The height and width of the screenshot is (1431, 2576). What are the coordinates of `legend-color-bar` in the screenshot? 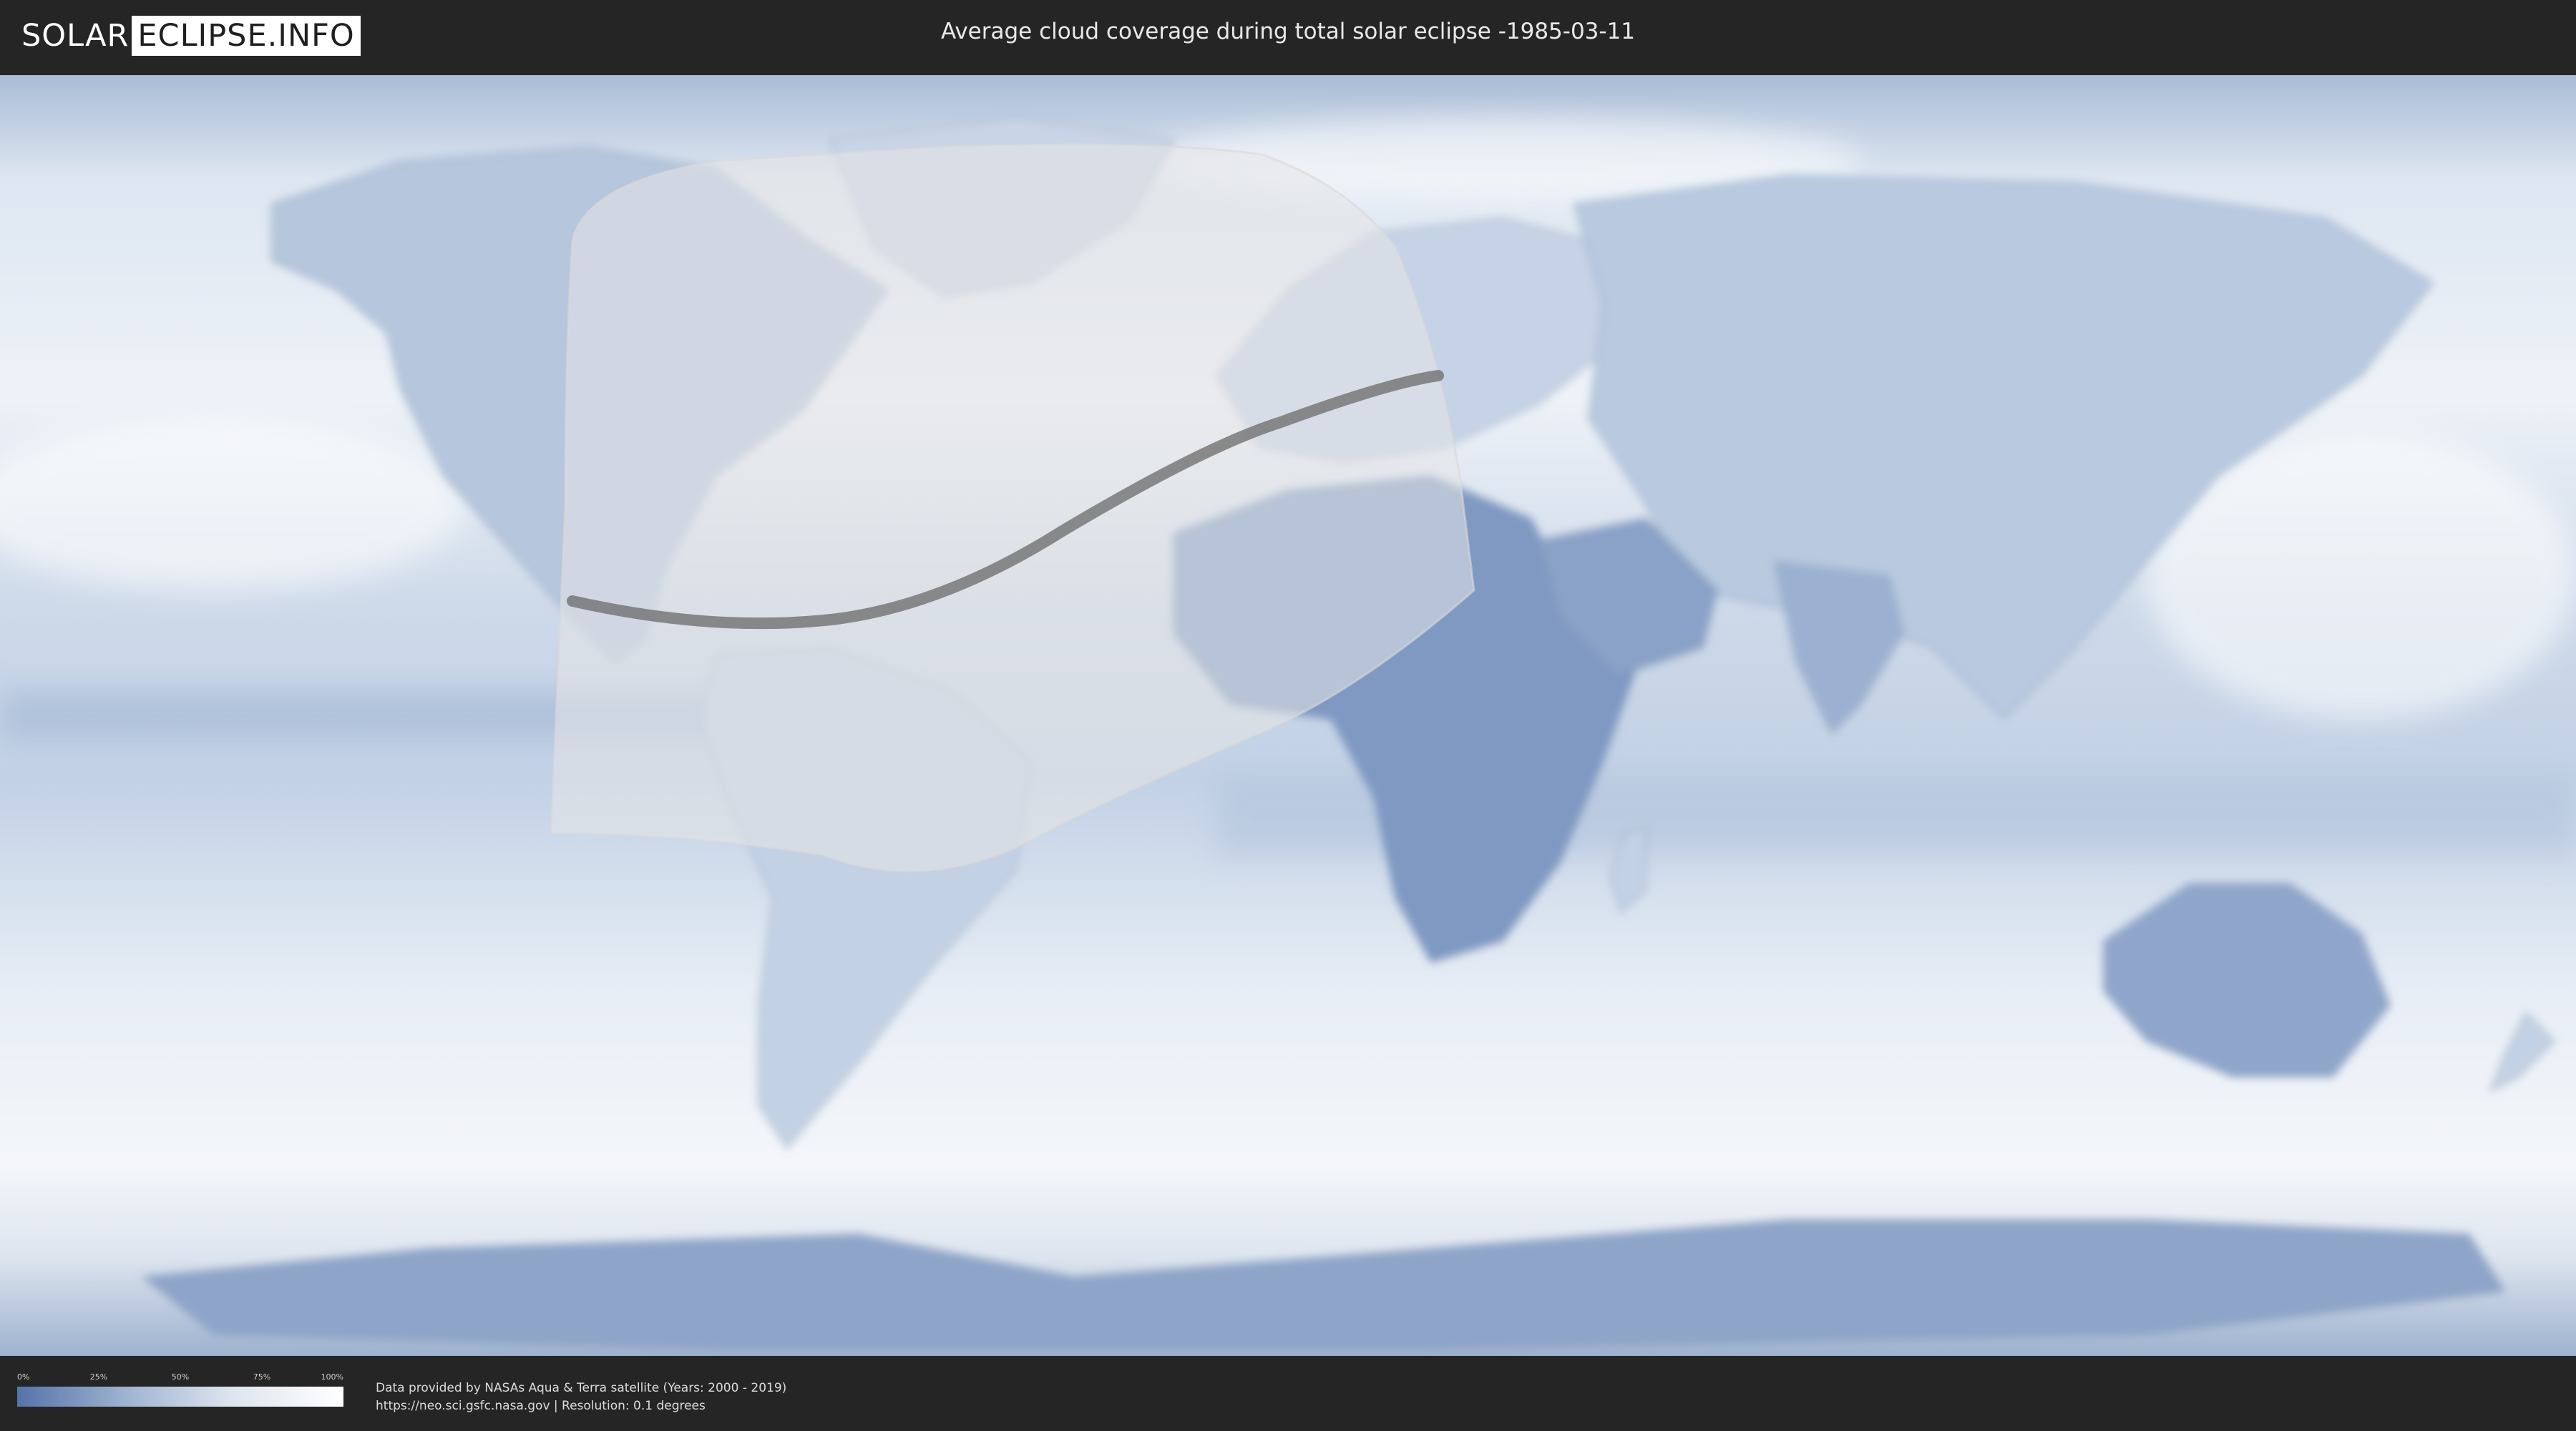 It's located at (180, 1397).